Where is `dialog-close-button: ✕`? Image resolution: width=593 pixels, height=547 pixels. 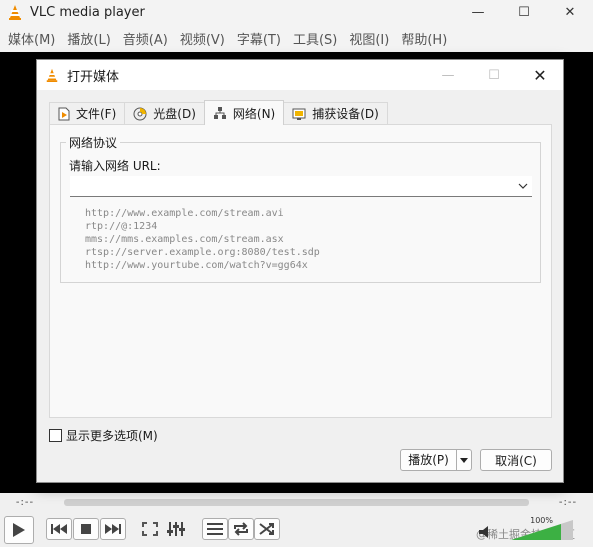 dialog-close-button: ✕ is located at coordinates (540, 75).